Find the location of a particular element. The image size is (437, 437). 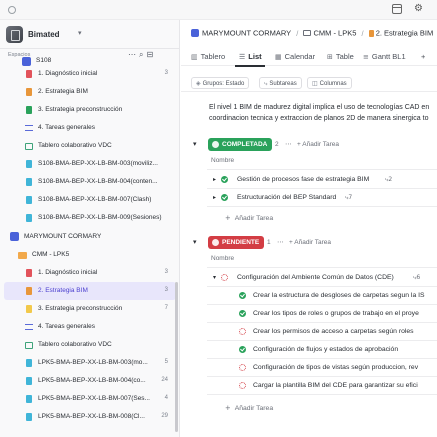

sidebar-item-list: 3. Estrategia preconstrucción 7 is located at coordinates (90, 309).